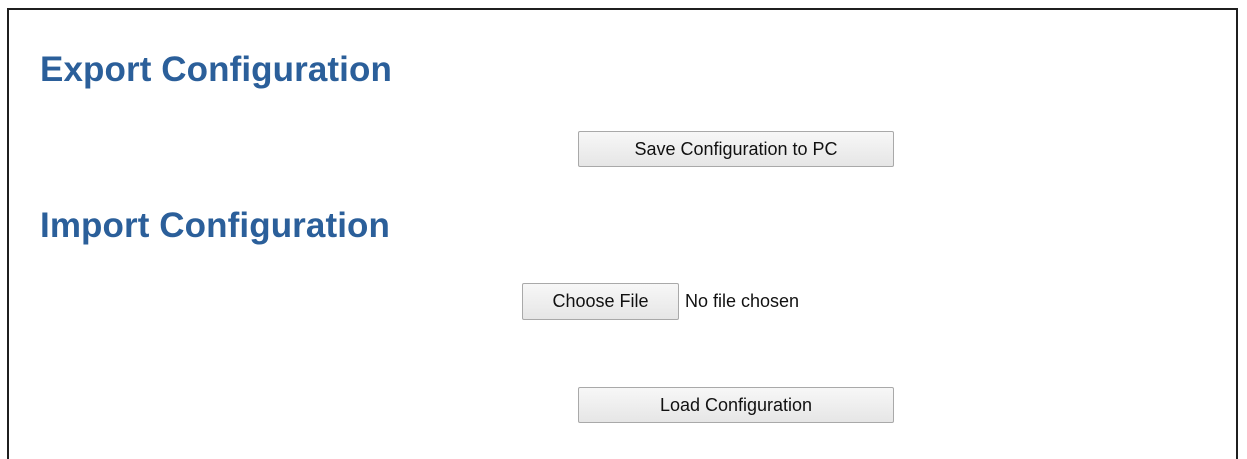 The height and width of the screenshot is (459, 1247). What do you see at coordinates (736, 405) in the screenshot?
I see `load-configuration-button: Load Configuration` at bounding box center [736, 405].